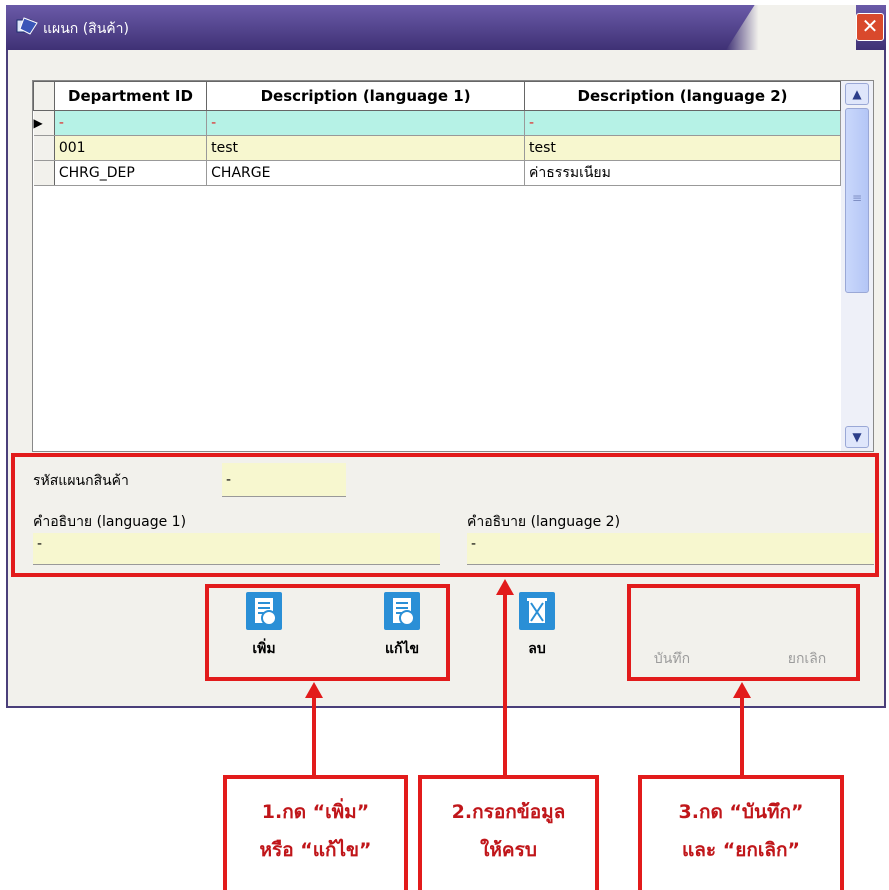 This screenshot has width=889, height=890. Describe the element at coordinates (445, 515) in the screenshot. I see `form-highlight-box` at that location.